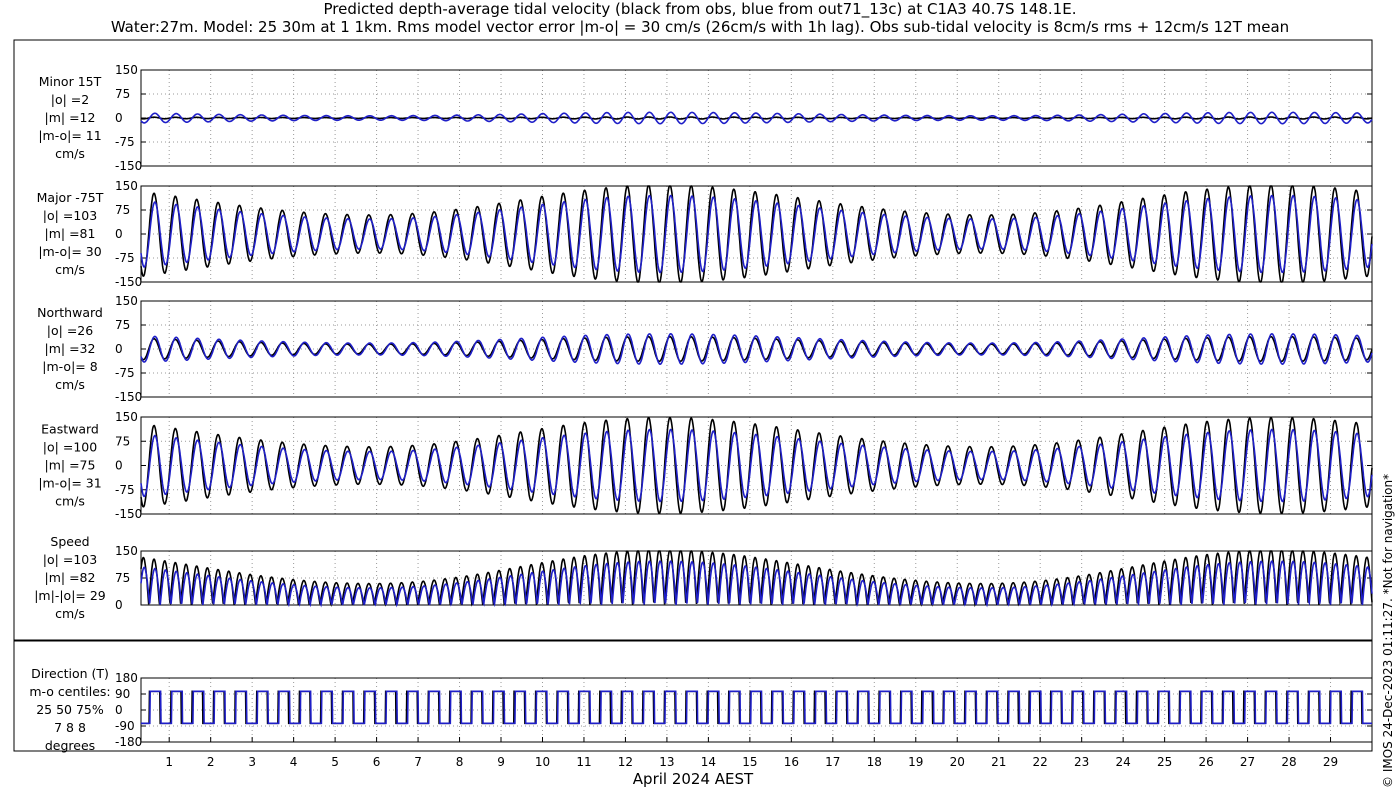 The image size is (1400, 800). What do you see at coordinates (169, 762) in the screenshot?
I see `xtick-label-1: 1` at bounding box center [169, 762].